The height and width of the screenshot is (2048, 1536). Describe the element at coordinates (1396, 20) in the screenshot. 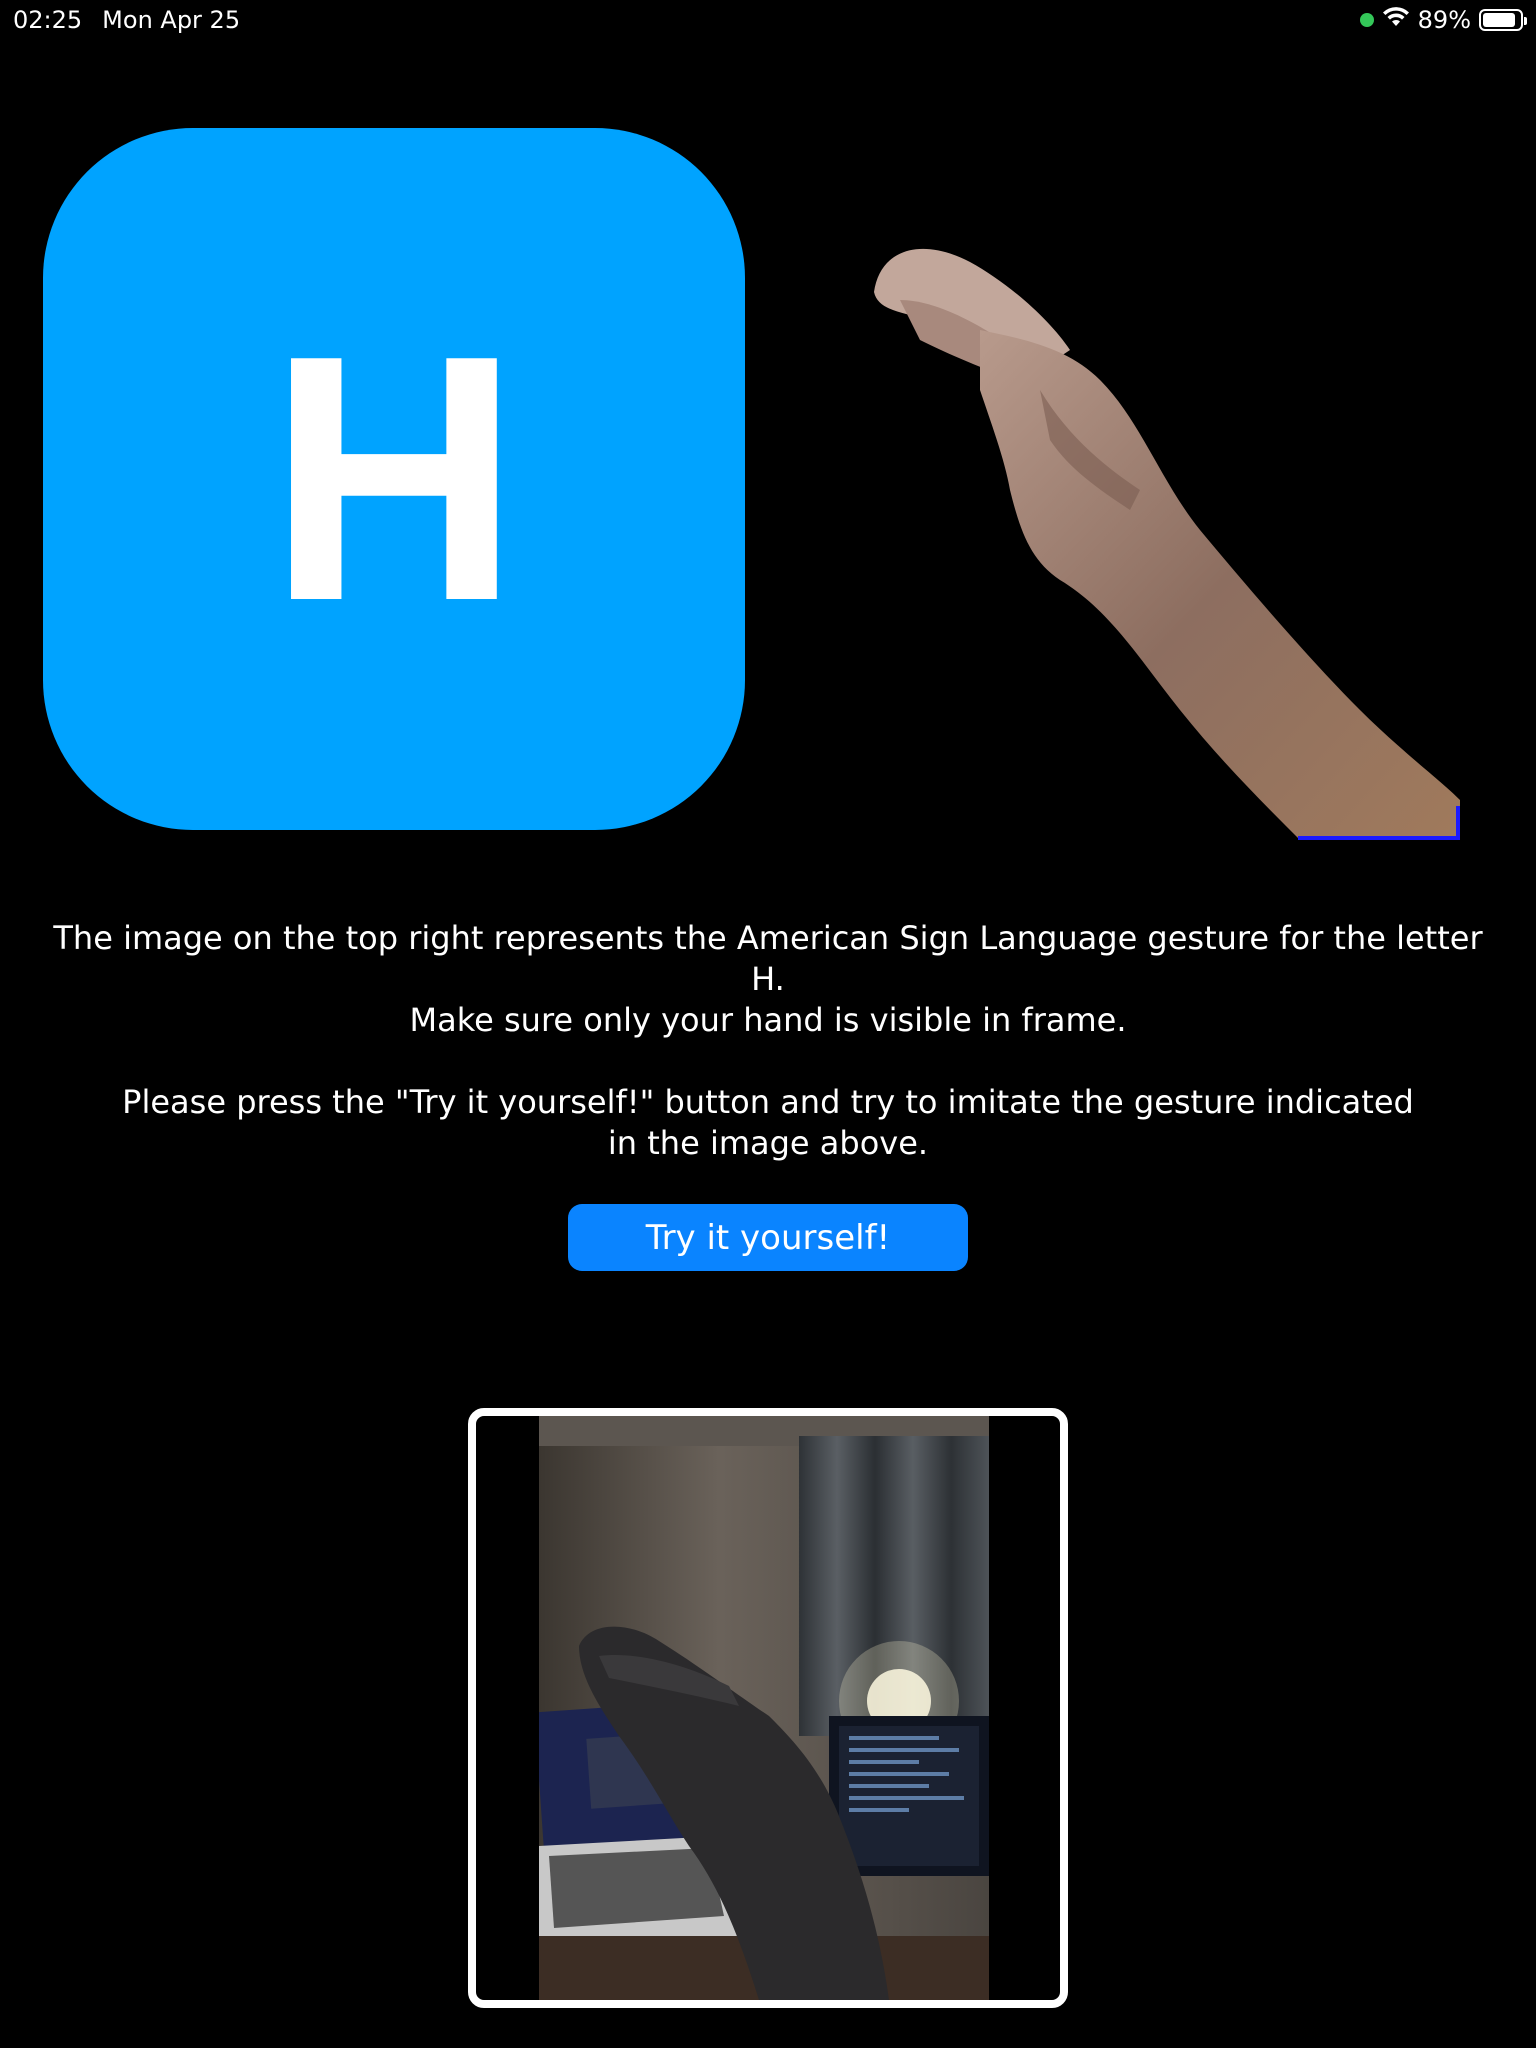

I see `wifi-icon` at that location.